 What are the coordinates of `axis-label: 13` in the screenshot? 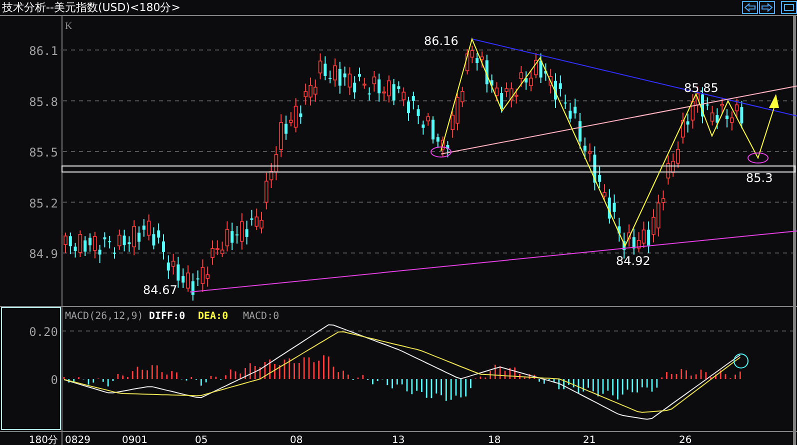 It's located at (398, 440).